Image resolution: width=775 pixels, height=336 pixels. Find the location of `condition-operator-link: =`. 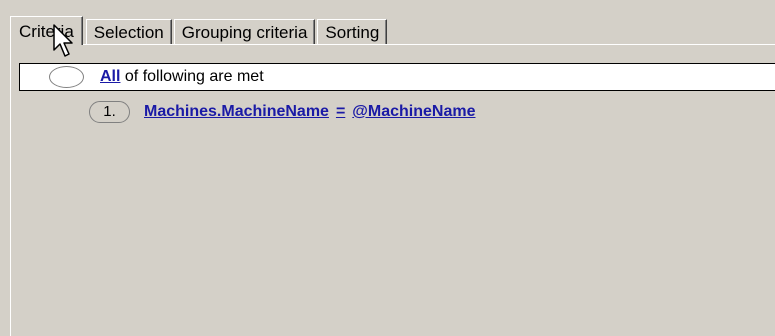

condition-operator-link: = is located at coordinates (340, 111).